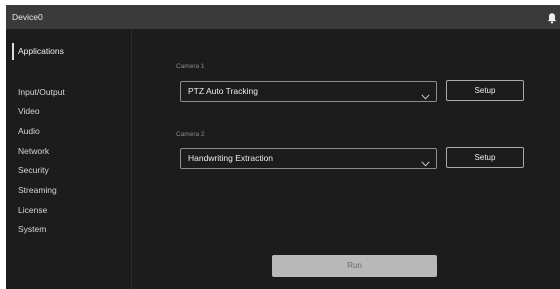  I want to click on sidebar-item-label: Input/Output, so click(41, 92).